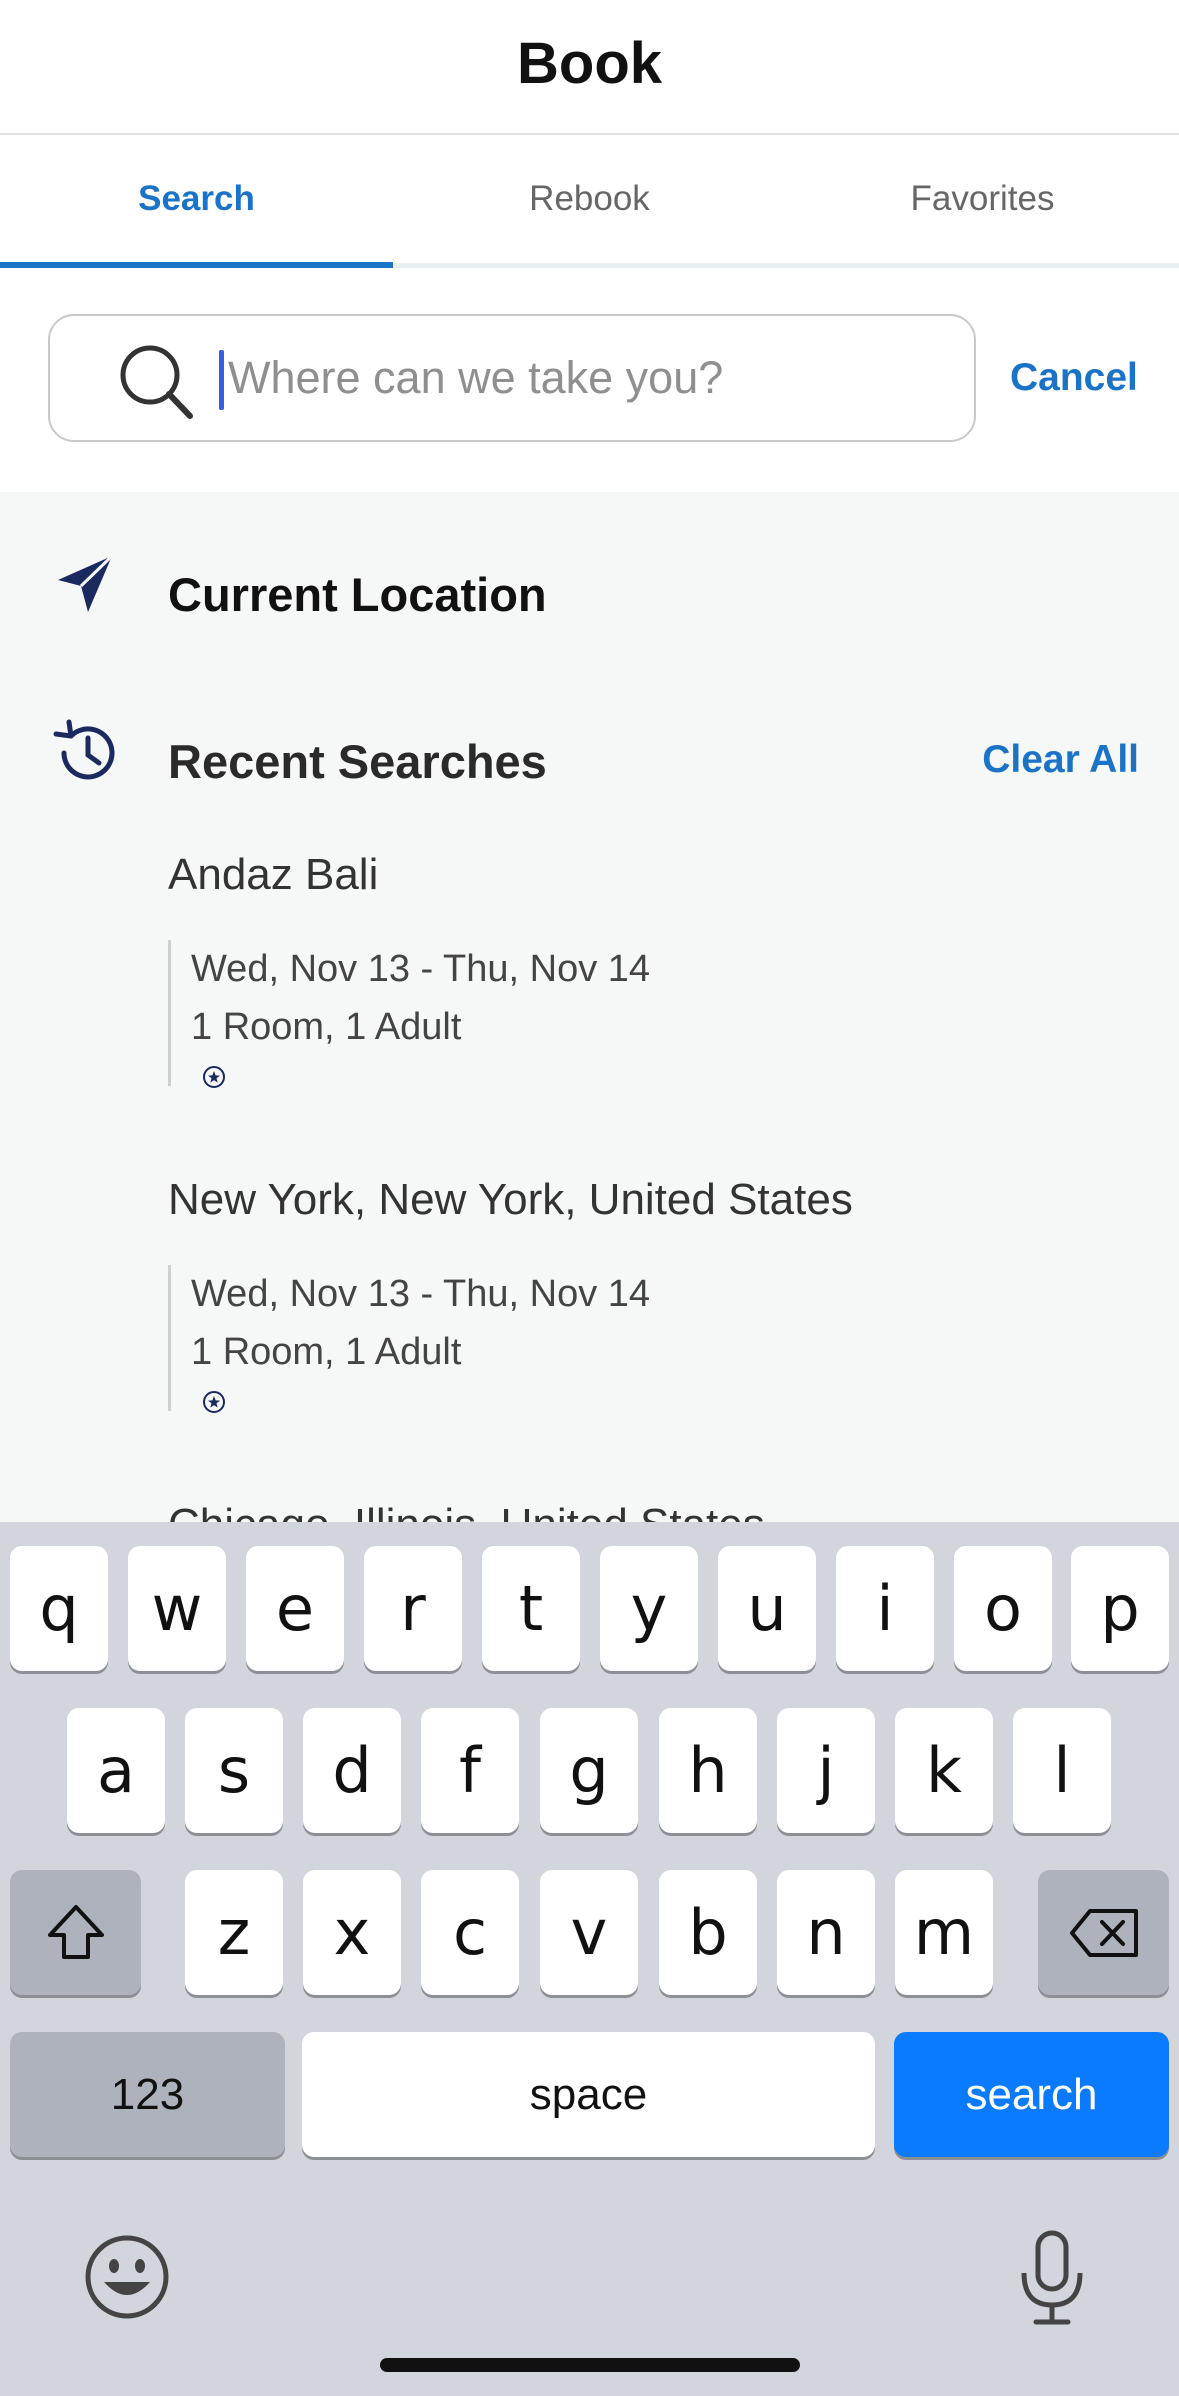  I want to click on shift-key, so click(75, 1932).